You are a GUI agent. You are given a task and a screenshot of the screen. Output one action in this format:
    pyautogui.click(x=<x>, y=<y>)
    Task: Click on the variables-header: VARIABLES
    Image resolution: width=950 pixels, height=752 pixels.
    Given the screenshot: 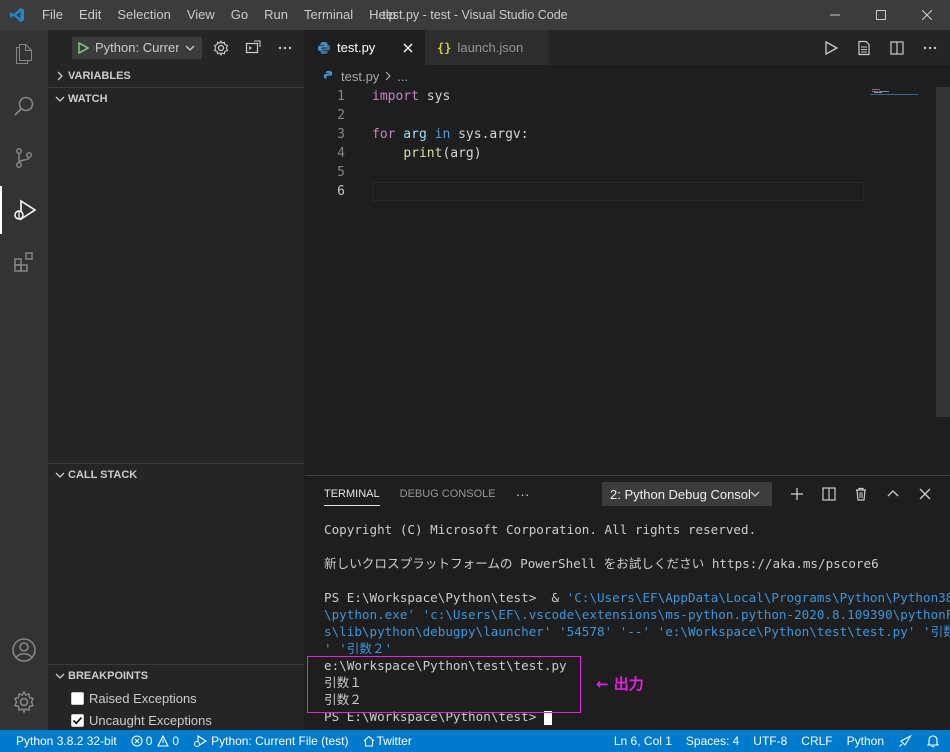 What is the action you would take?
    pyautogui.click(x=176, y=76)
    